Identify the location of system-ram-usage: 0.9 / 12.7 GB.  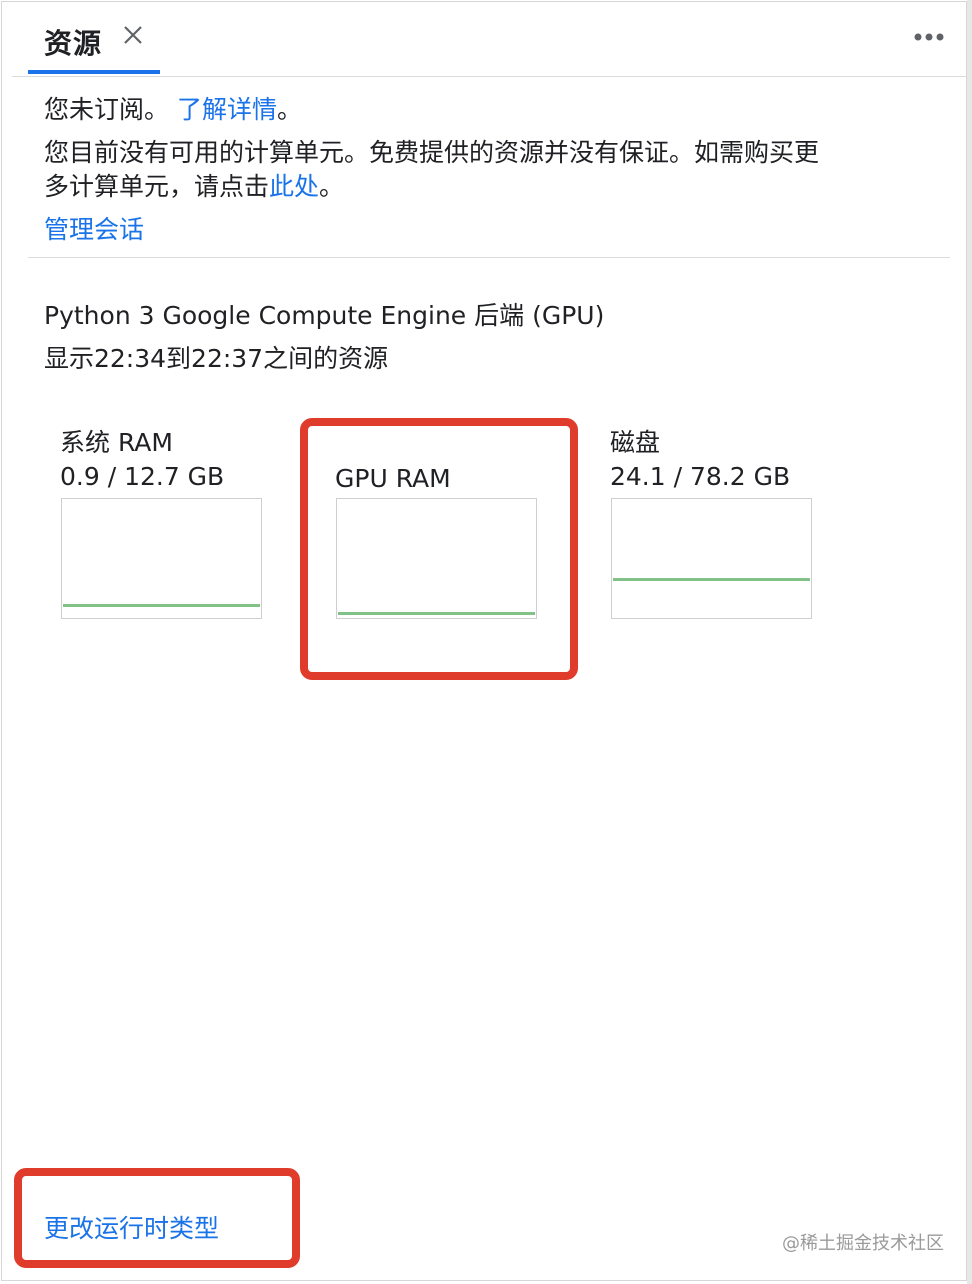
(142, 476).